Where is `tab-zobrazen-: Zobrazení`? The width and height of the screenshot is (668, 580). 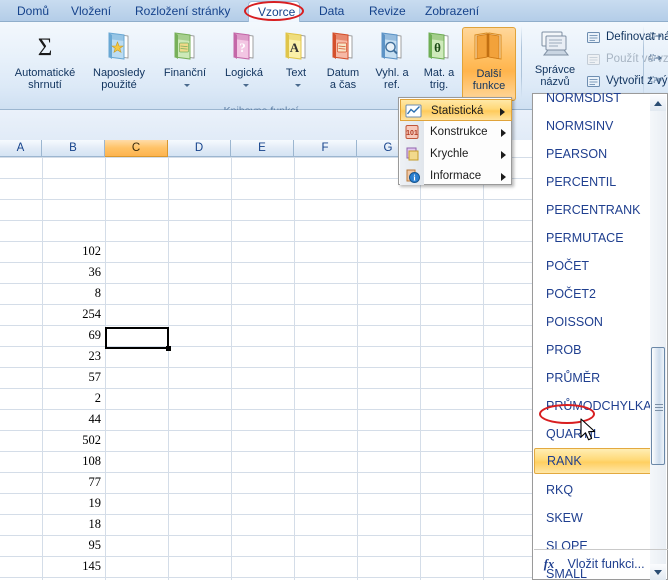
tab-zobrazen-: Zobrazení is located at coordinates (450, 11).